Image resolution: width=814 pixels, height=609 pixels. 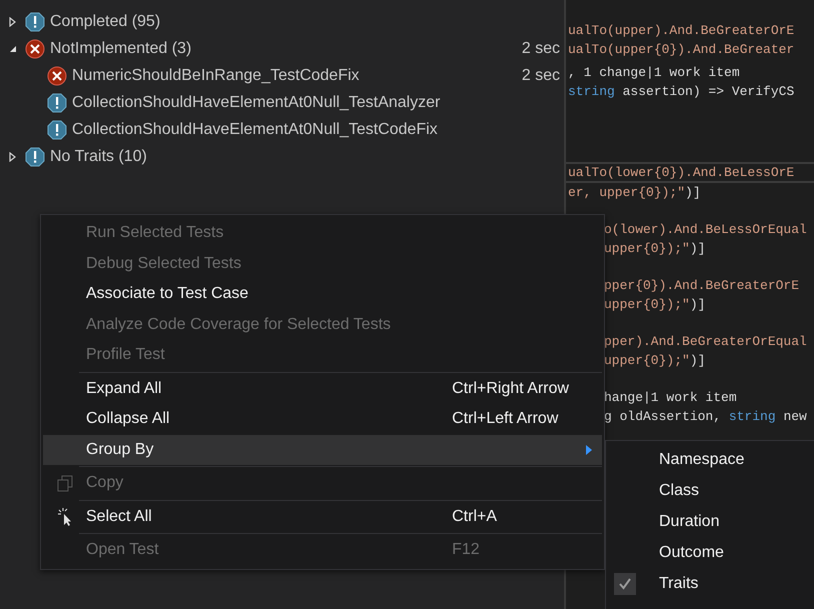 What do you see at coordinates (255, 129) in the screenshot?
I see `tree-item: CollectionShouldHaveElementAt0Null_TestCodeFix` at bounding box center [255, 129].